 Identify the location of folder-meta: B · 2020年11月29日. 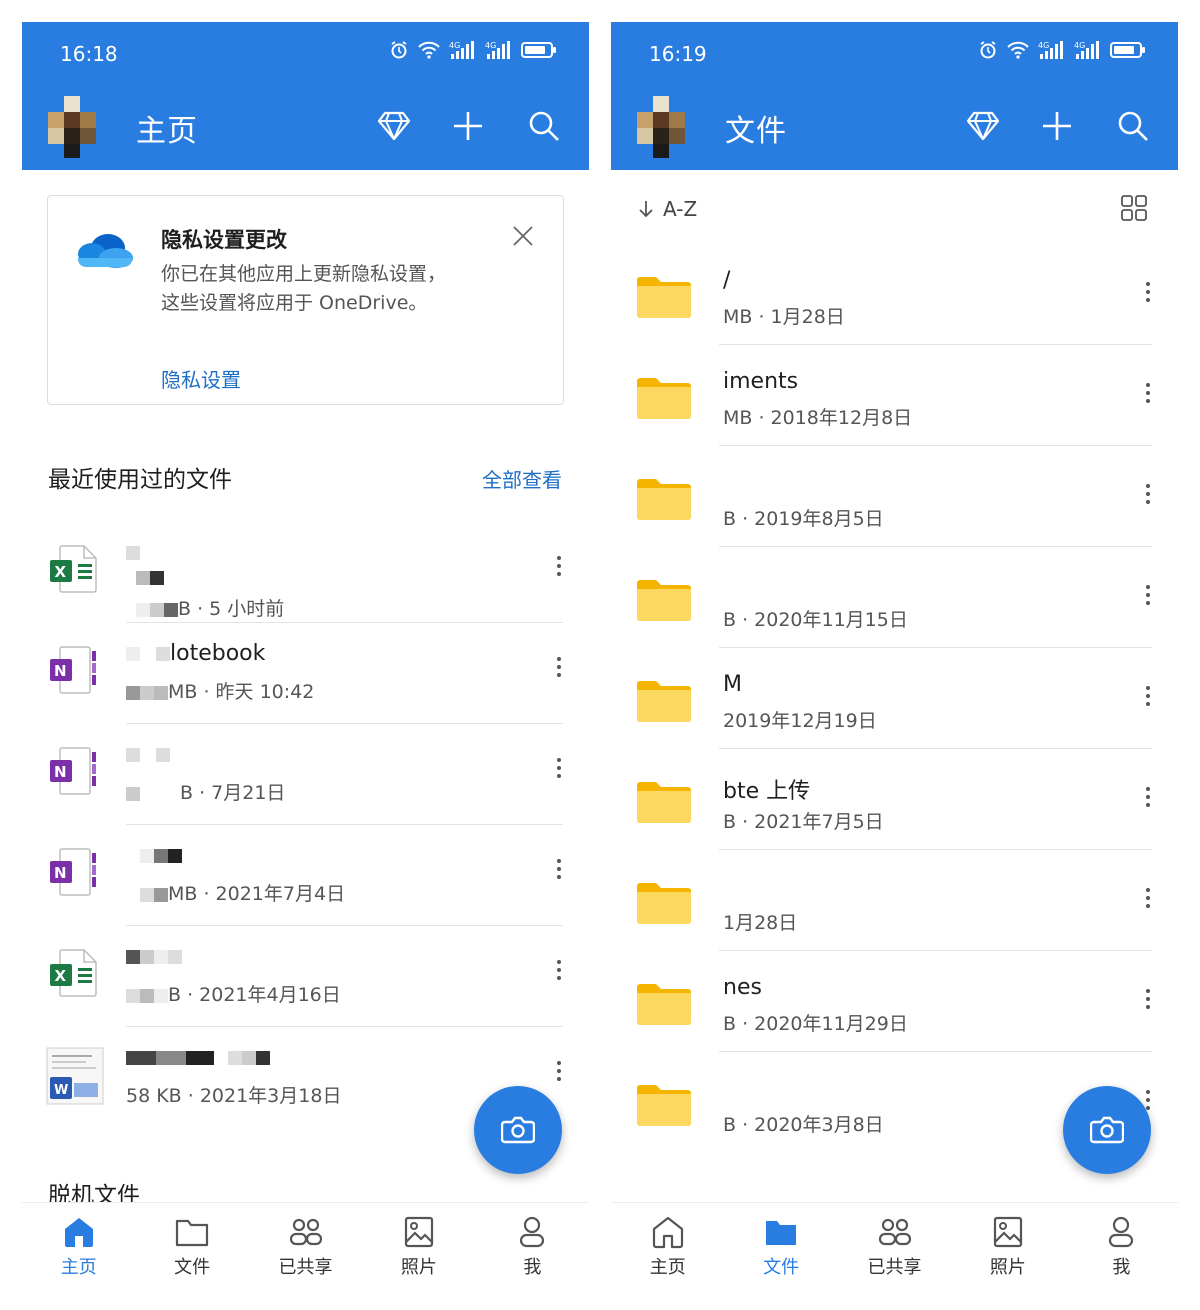
(815, 1024).